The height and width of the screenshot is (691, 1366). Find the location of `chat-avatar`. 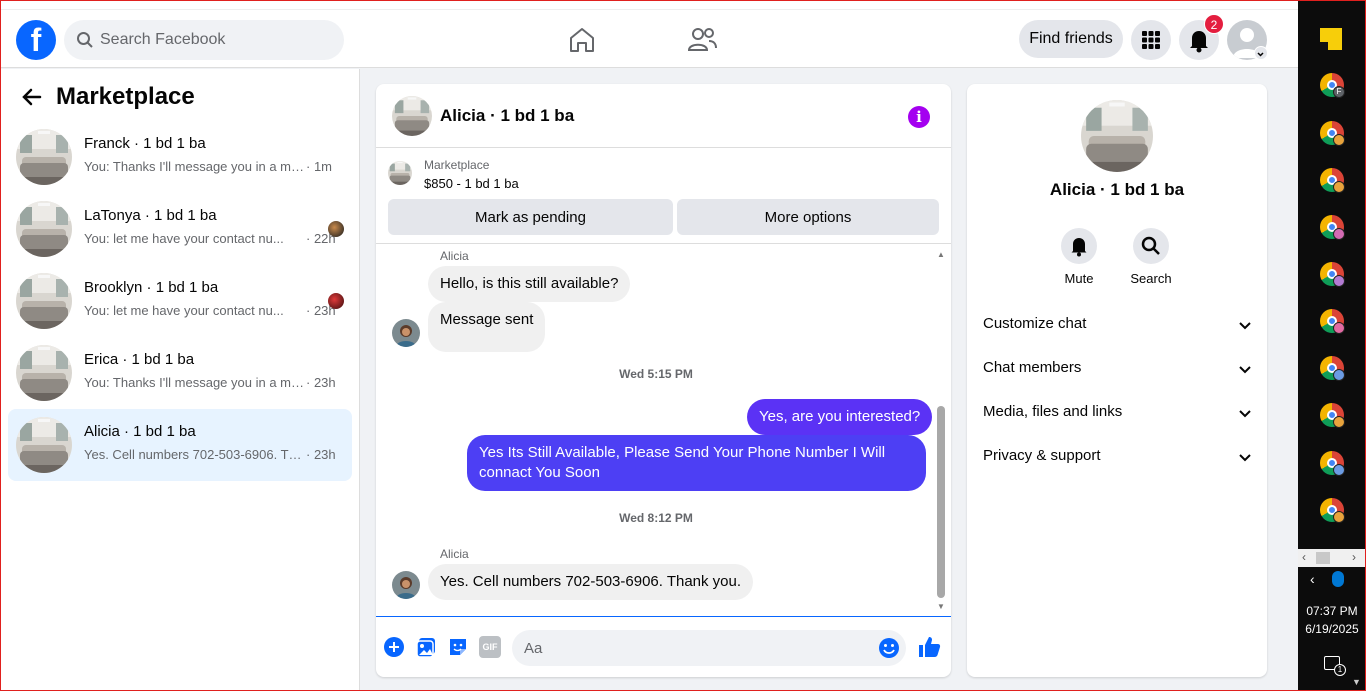

chat-avatar is located at coordinates (412, 116).